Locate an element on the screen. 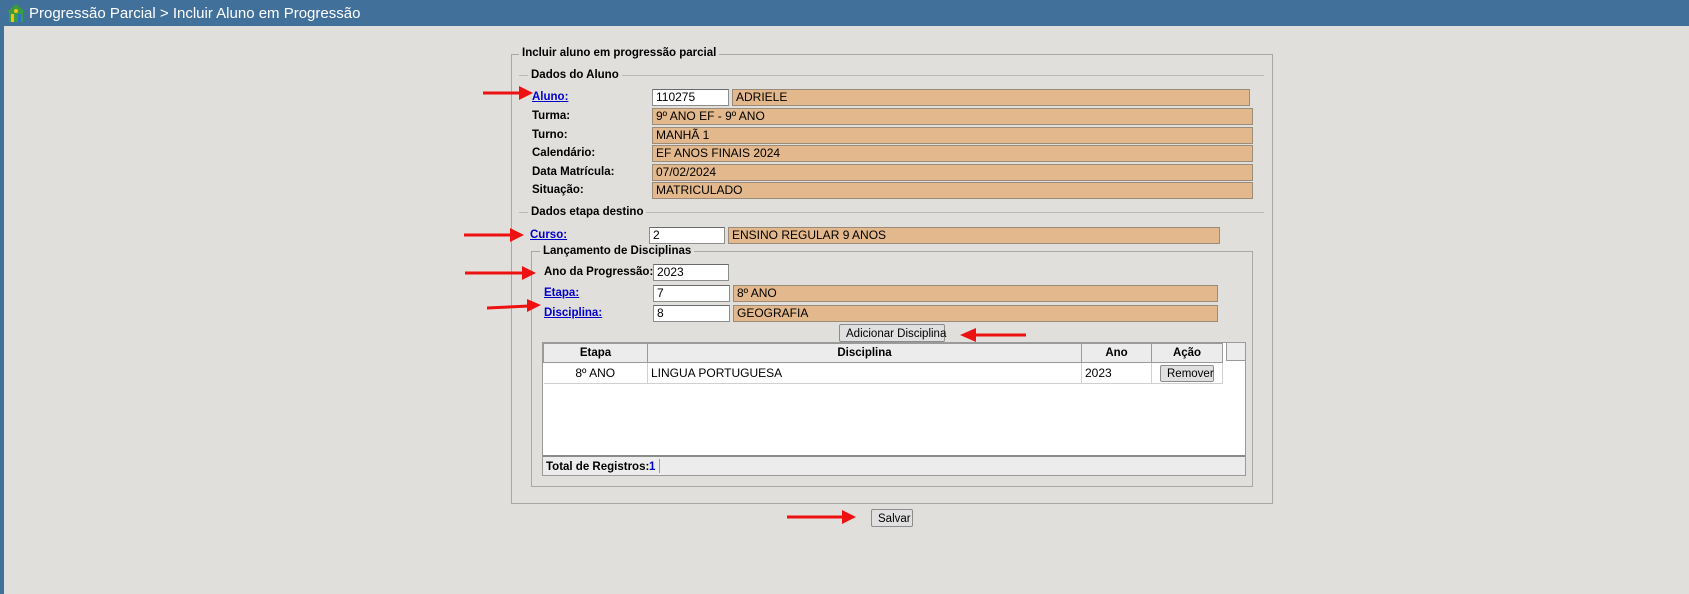  data-matricula-field: 07/02/2024 is located at coordinates (952, 172).